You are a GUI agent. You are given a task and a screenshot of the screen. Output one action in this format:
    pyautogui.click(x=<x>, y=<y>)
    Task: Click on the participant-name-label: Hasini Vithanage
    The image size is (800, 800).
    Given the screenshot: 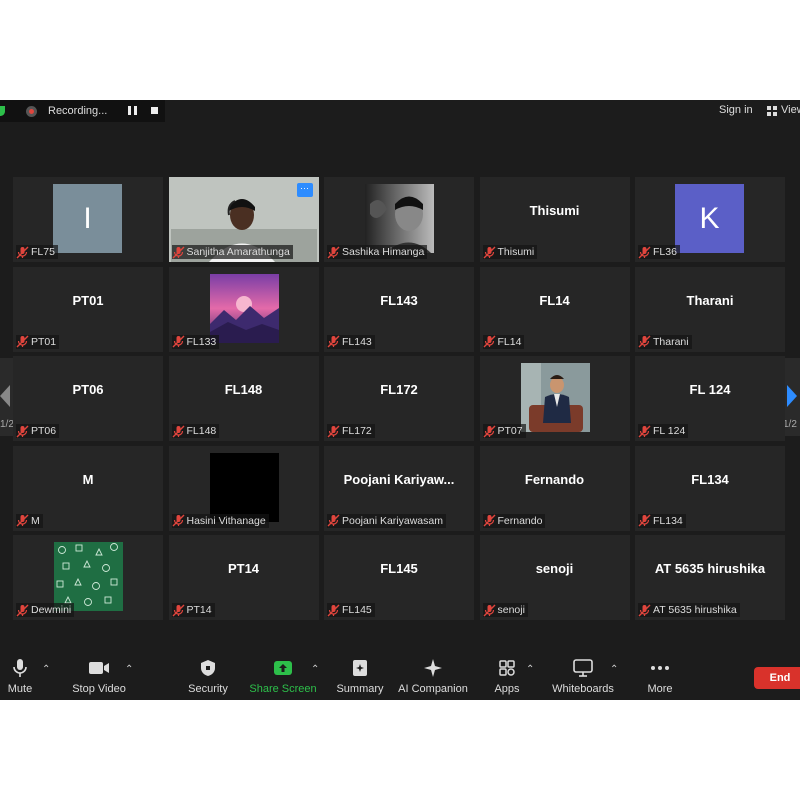 What is the action you would take?
    pyautogui.click(x=220, y=520)
    